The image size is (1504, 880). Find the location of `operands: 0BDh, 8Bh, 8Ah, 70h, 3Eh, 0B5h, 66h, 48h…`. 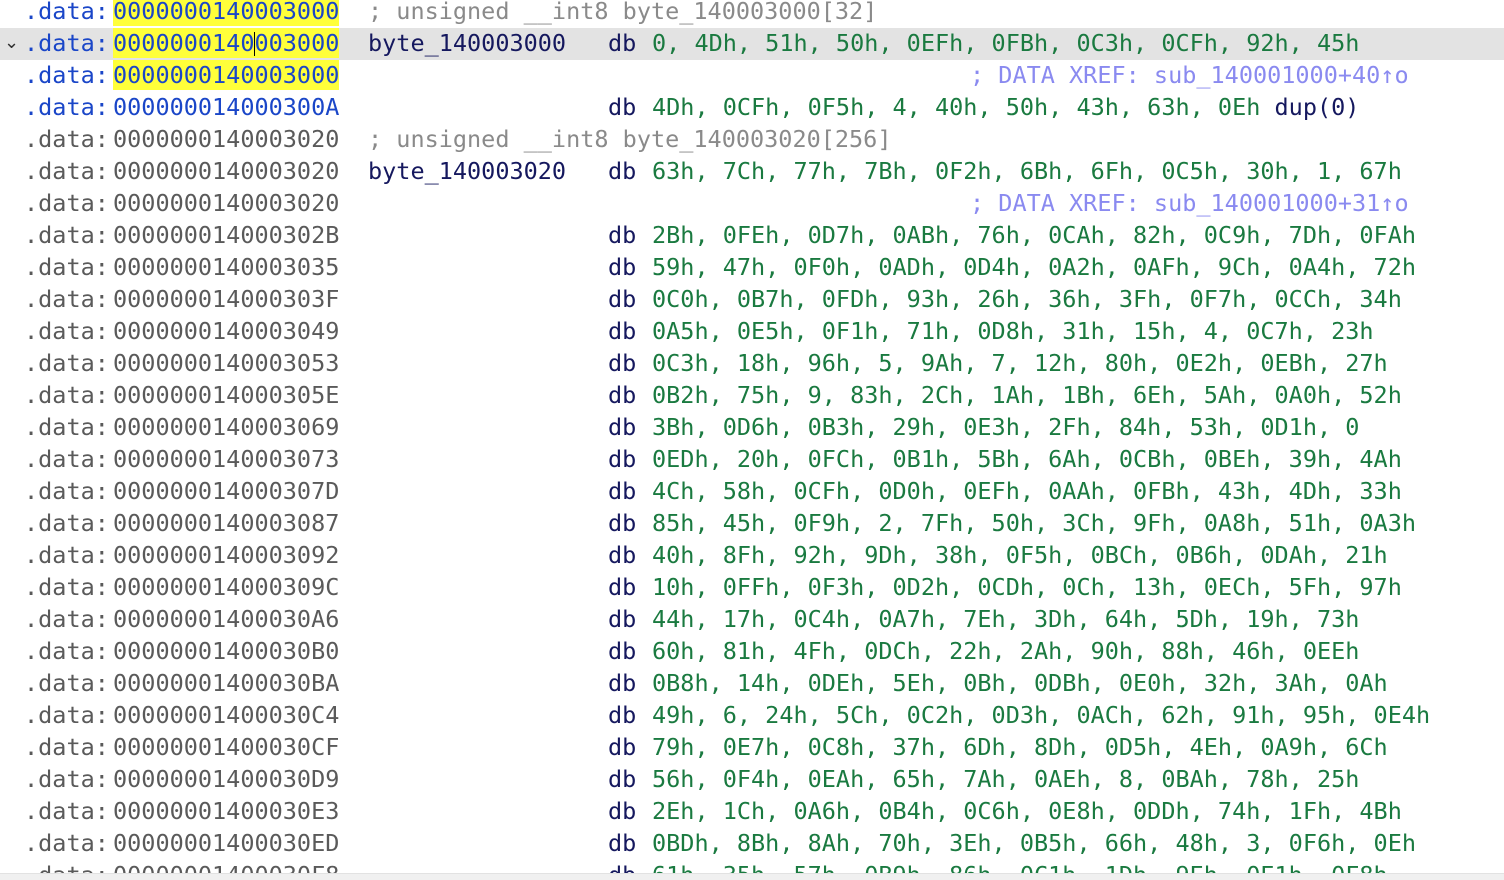

operands: 0BDh, 8Bh, 8Ah, 70h, 3Eh, 0B5h, 66h, 48h… is located at coordinates (1034, 843).